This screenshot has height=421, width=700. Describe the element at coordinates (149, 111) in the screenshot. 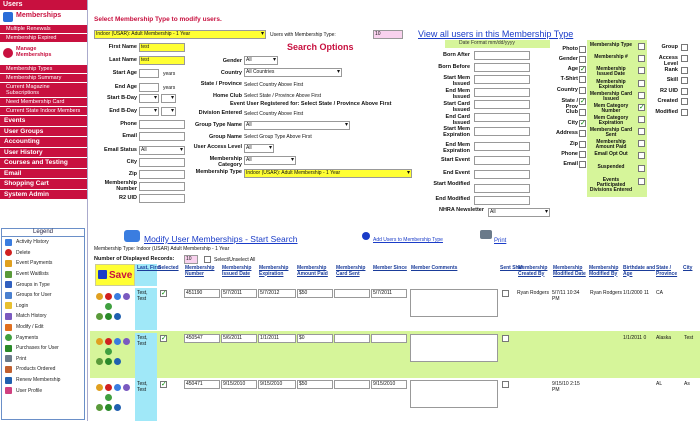

I see `end-bday-month` at that location.